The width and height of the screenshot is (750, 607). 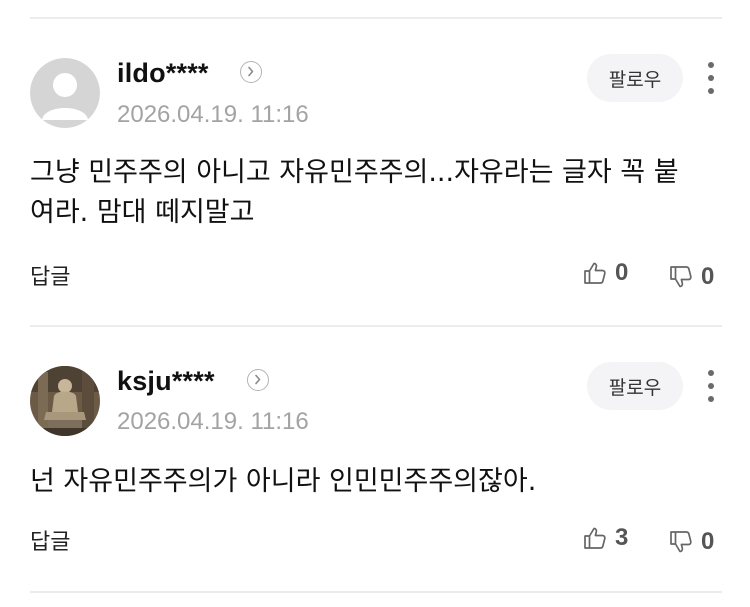 I want to click on like-button: 3, so click(x=605, y=538).